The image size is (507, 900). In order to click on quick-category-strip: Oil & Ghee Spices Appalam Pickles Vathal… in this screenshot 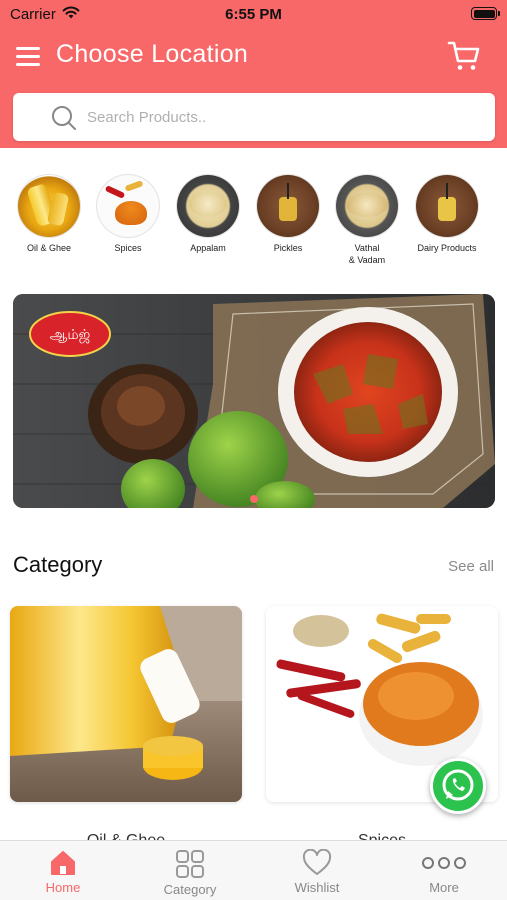, I will do `click(253, 222)`.